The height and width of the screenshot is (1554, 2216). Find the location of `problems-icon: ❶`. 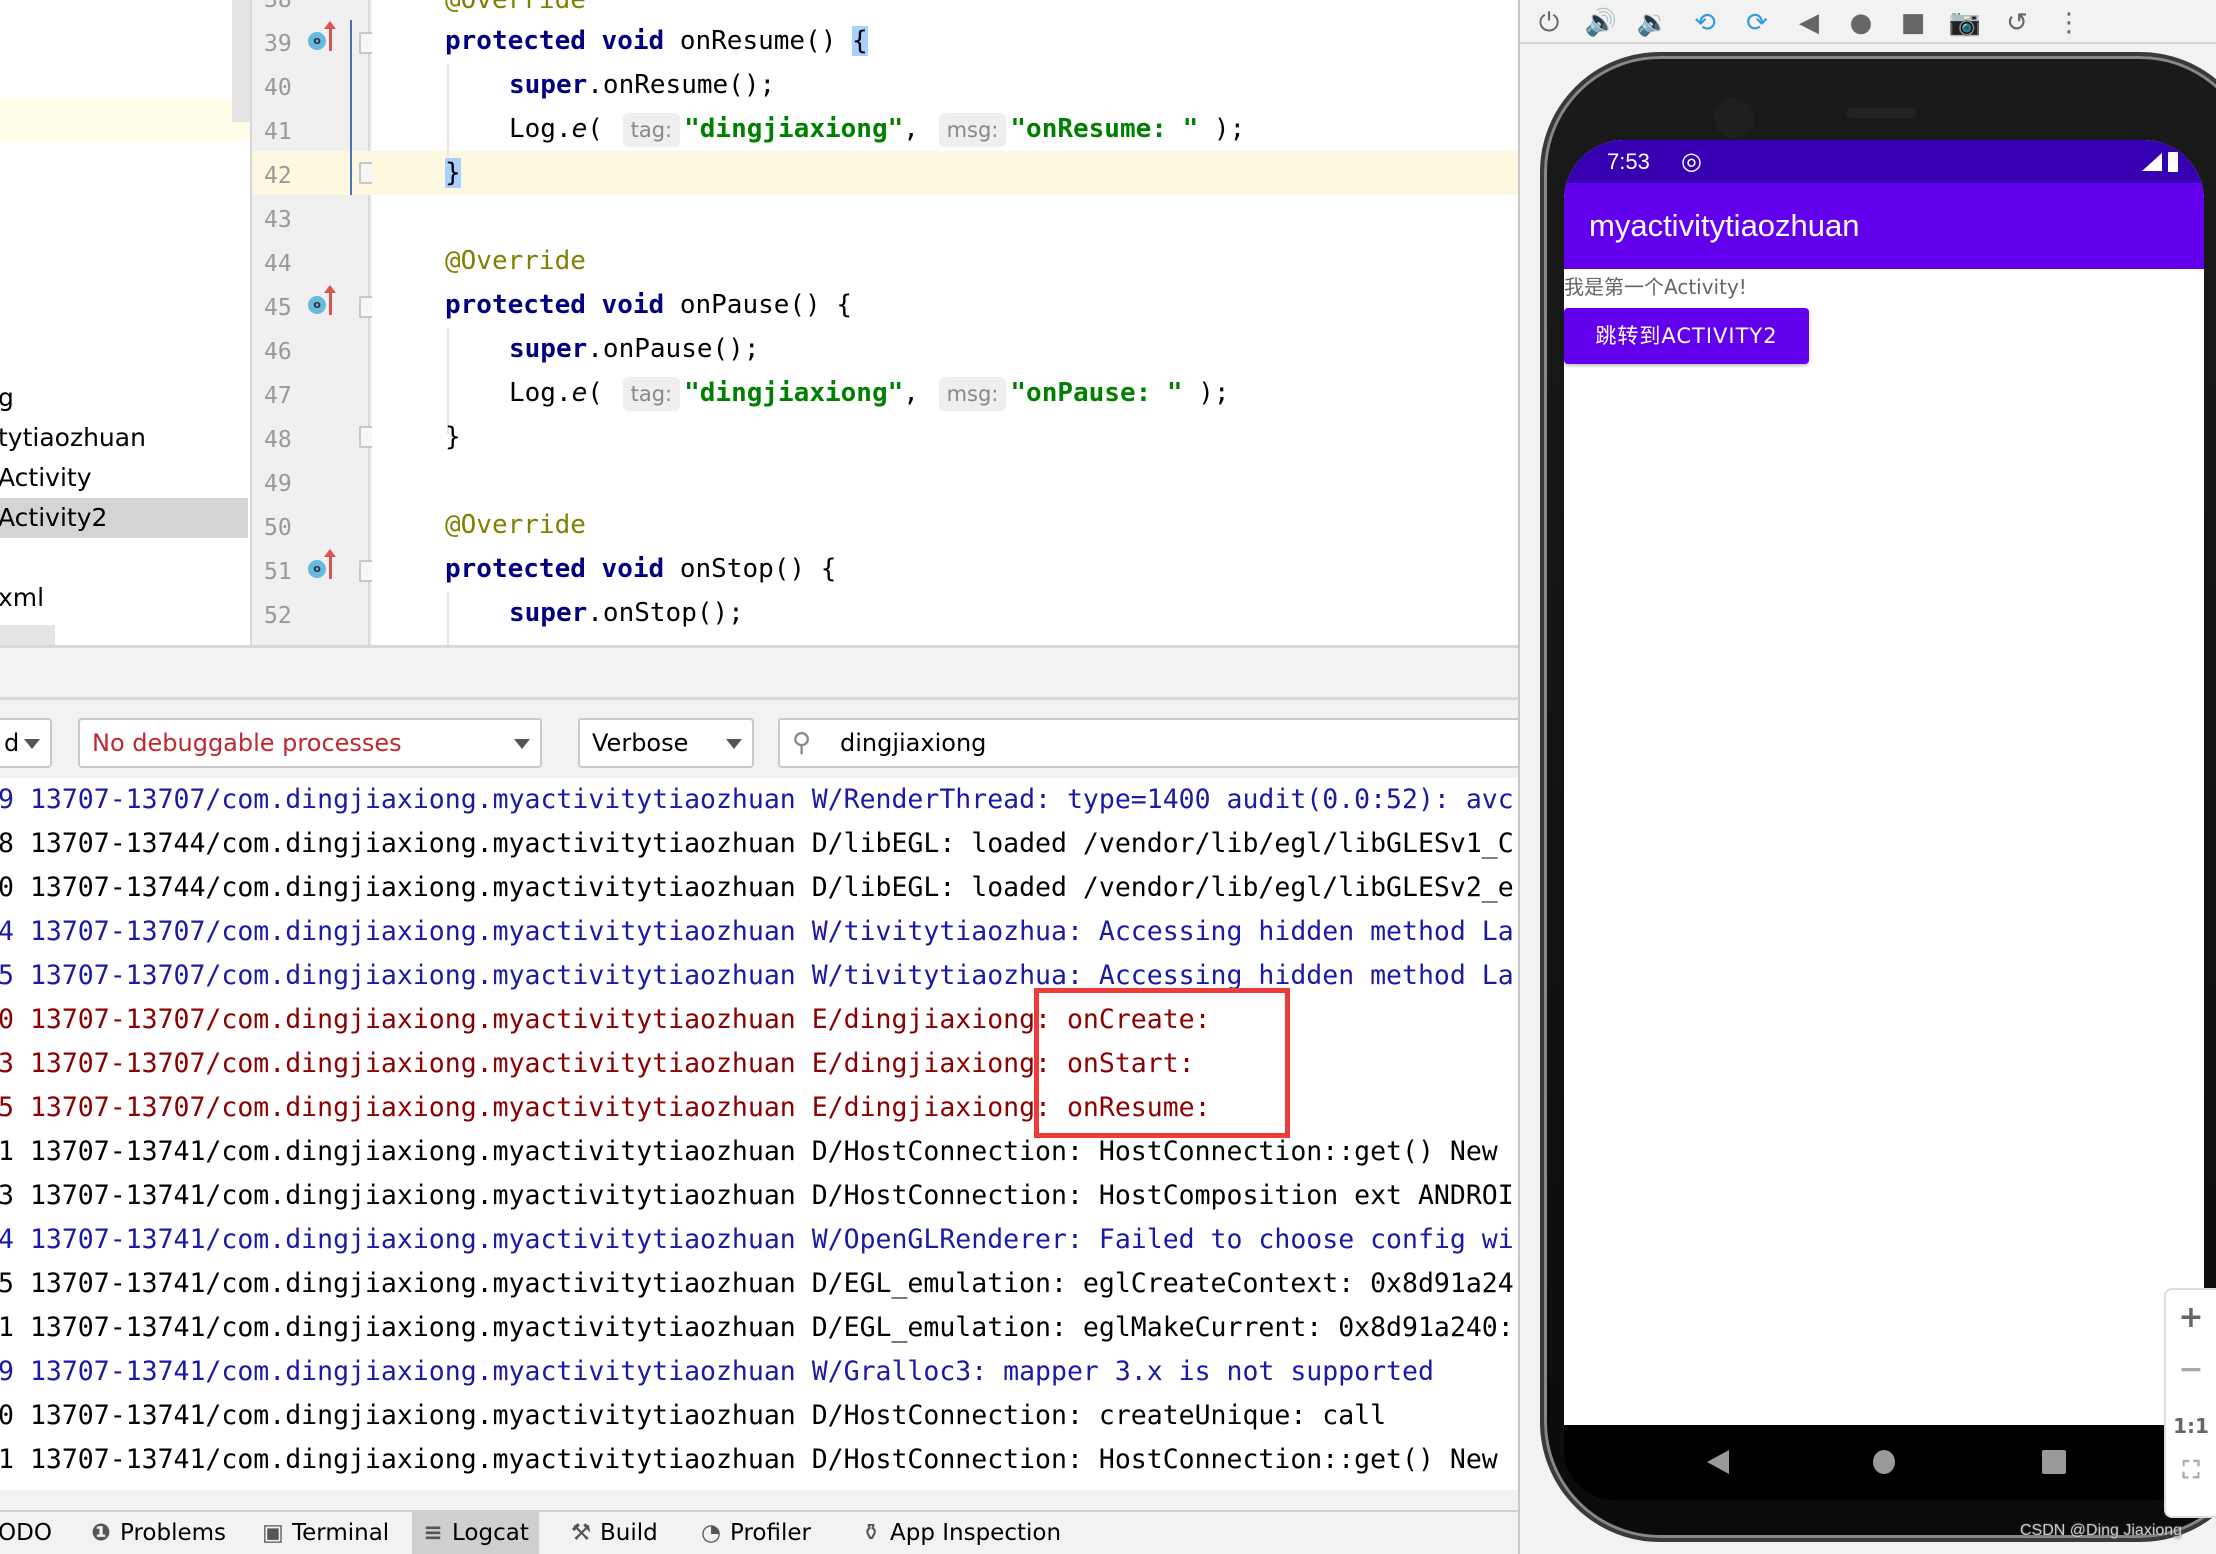

problems-icon: ❶ is located at coordinates (101, 1533).